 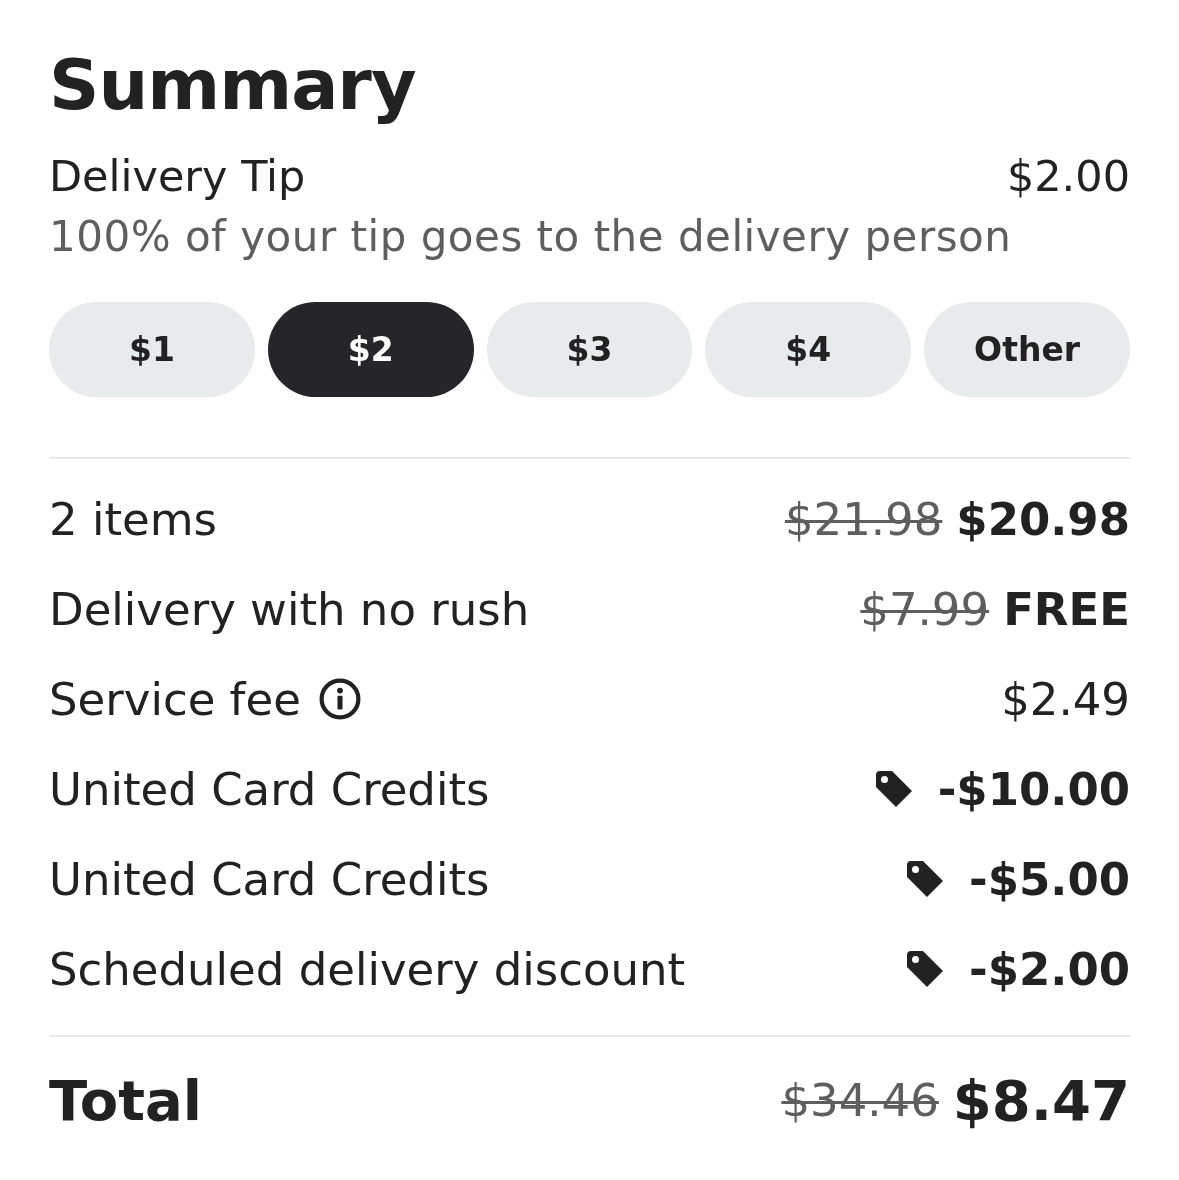 I want to click on original-price: $21.98, so click(x=863, y=519).